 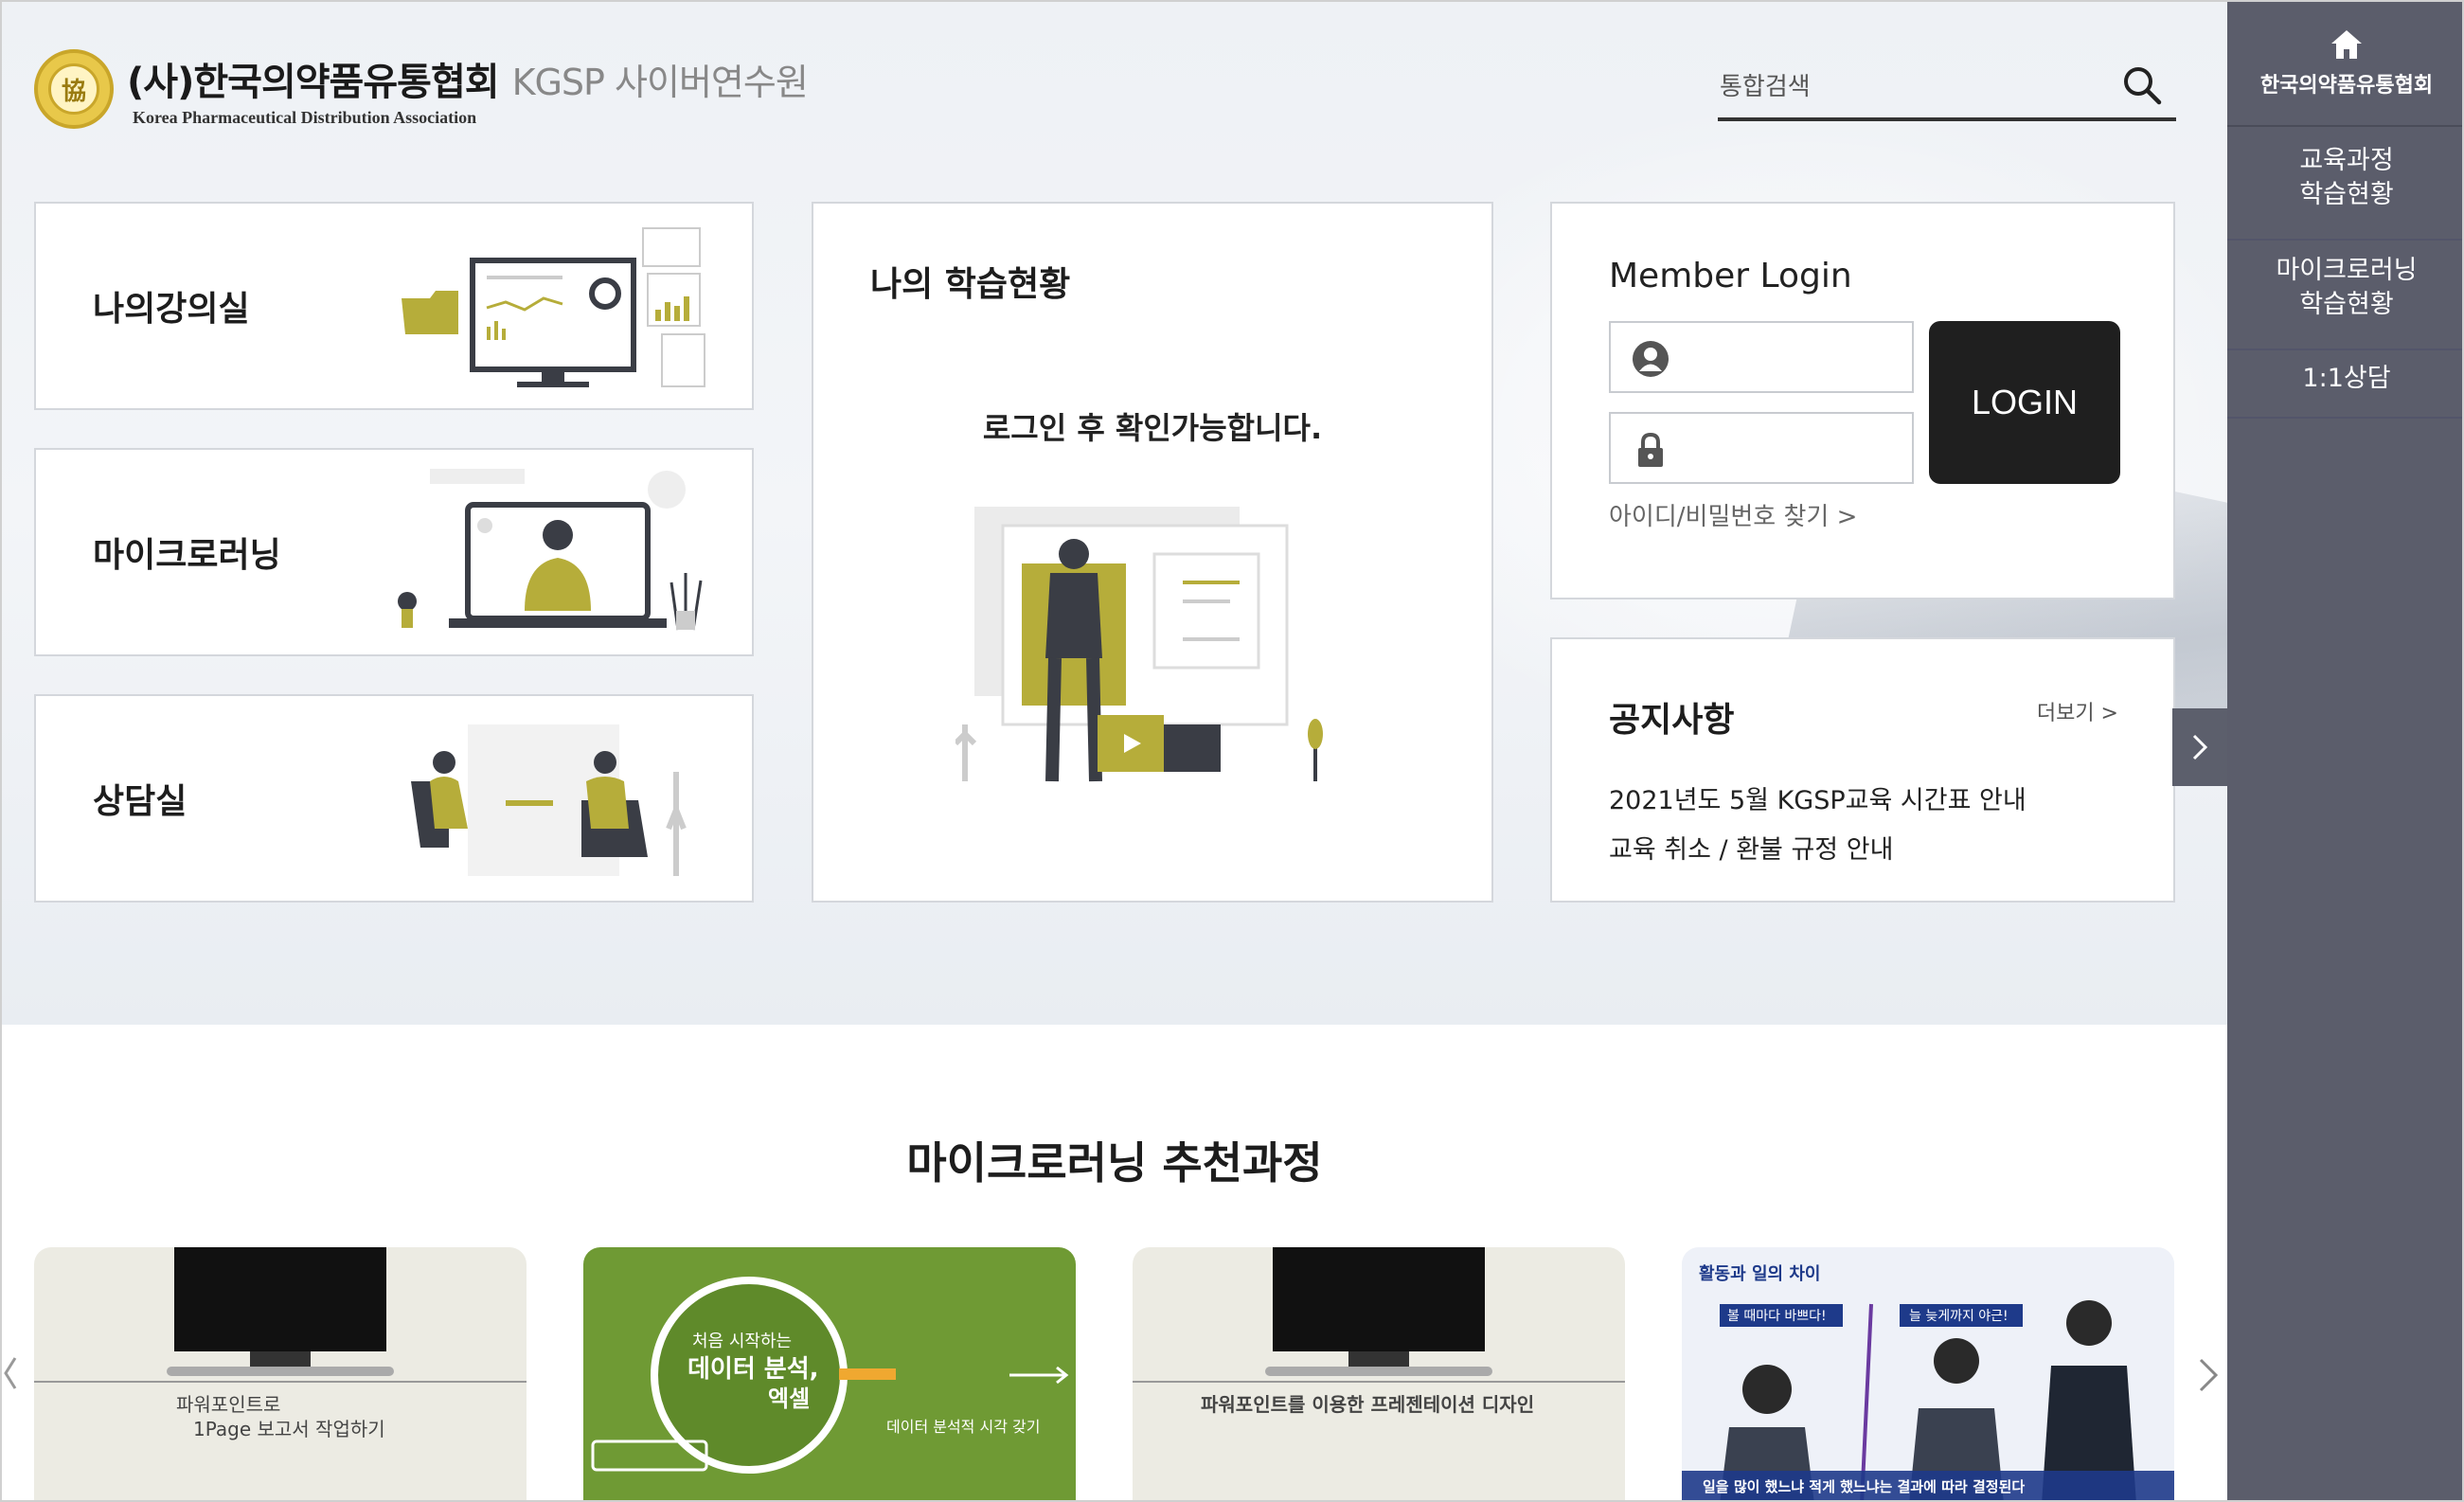 I want to click on notice-item: 교육 취소 / 환불 규정 안내, so click(x=1751, y=847).